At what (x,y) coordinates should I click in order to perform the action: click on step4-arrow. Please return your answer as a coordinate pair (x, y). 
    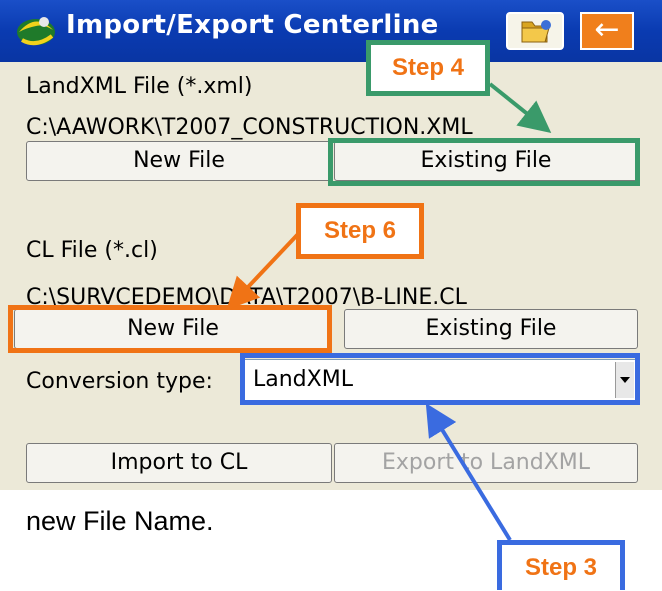
    Looking at the image, I should click on (520, 107).